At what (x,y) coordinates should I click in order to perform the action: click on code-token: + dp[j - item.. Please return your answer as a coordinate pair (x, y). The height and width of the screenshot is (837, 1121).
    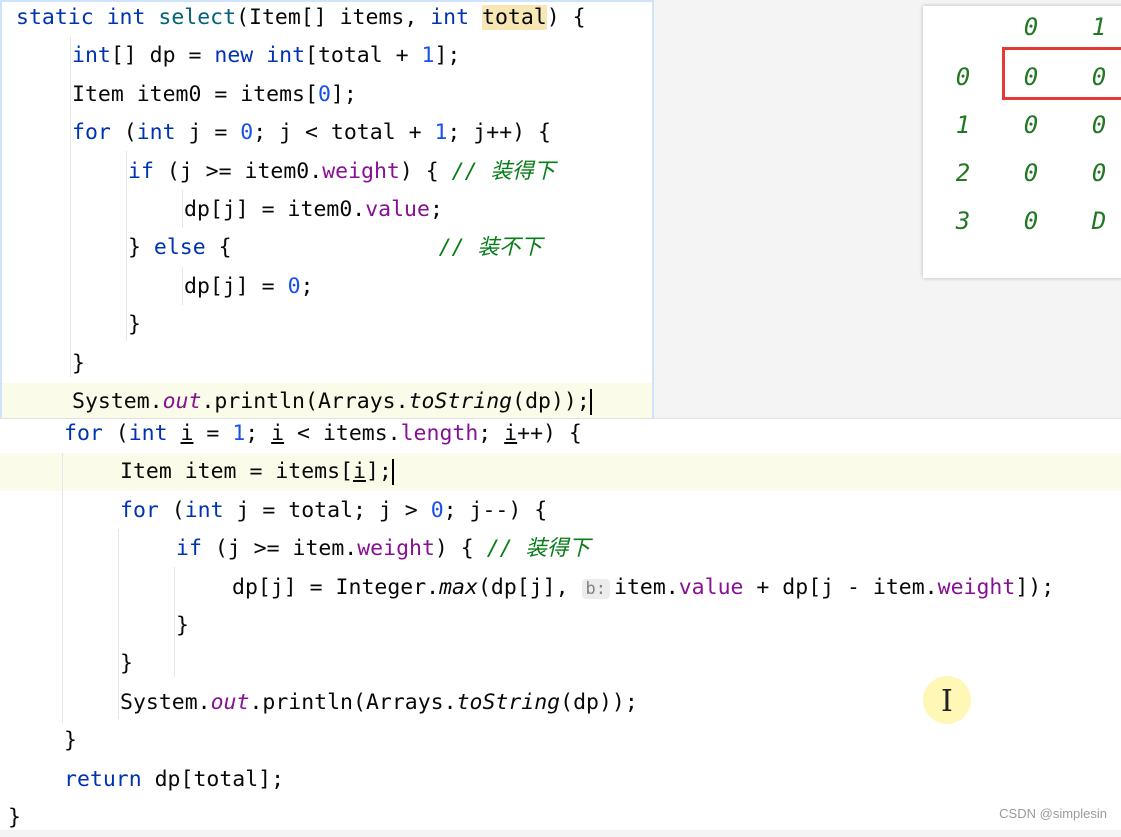
    Looking at the image, I should click on (840, 587).